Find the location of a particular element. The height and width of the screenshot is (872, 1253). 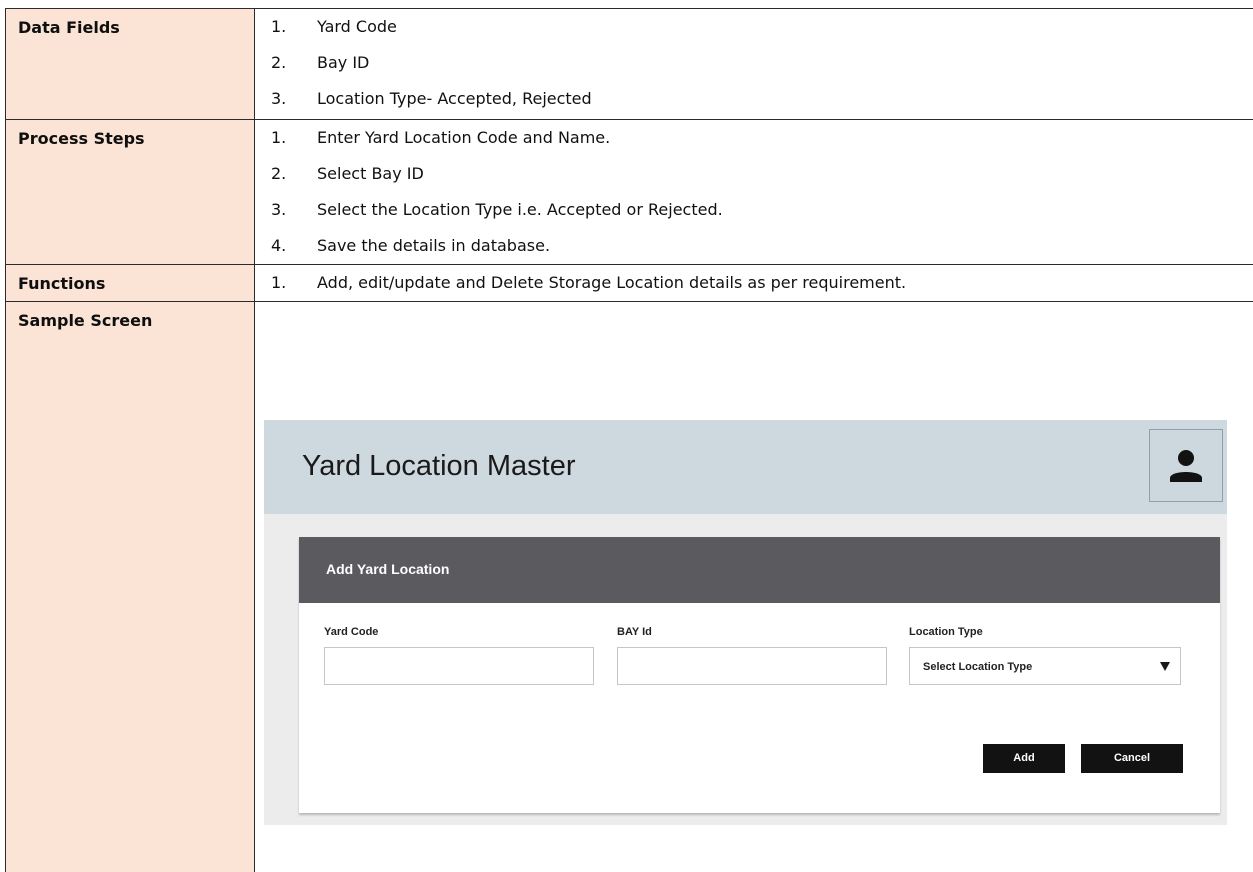

cancel-button: Cancel is located at coordinates (1132, 758).